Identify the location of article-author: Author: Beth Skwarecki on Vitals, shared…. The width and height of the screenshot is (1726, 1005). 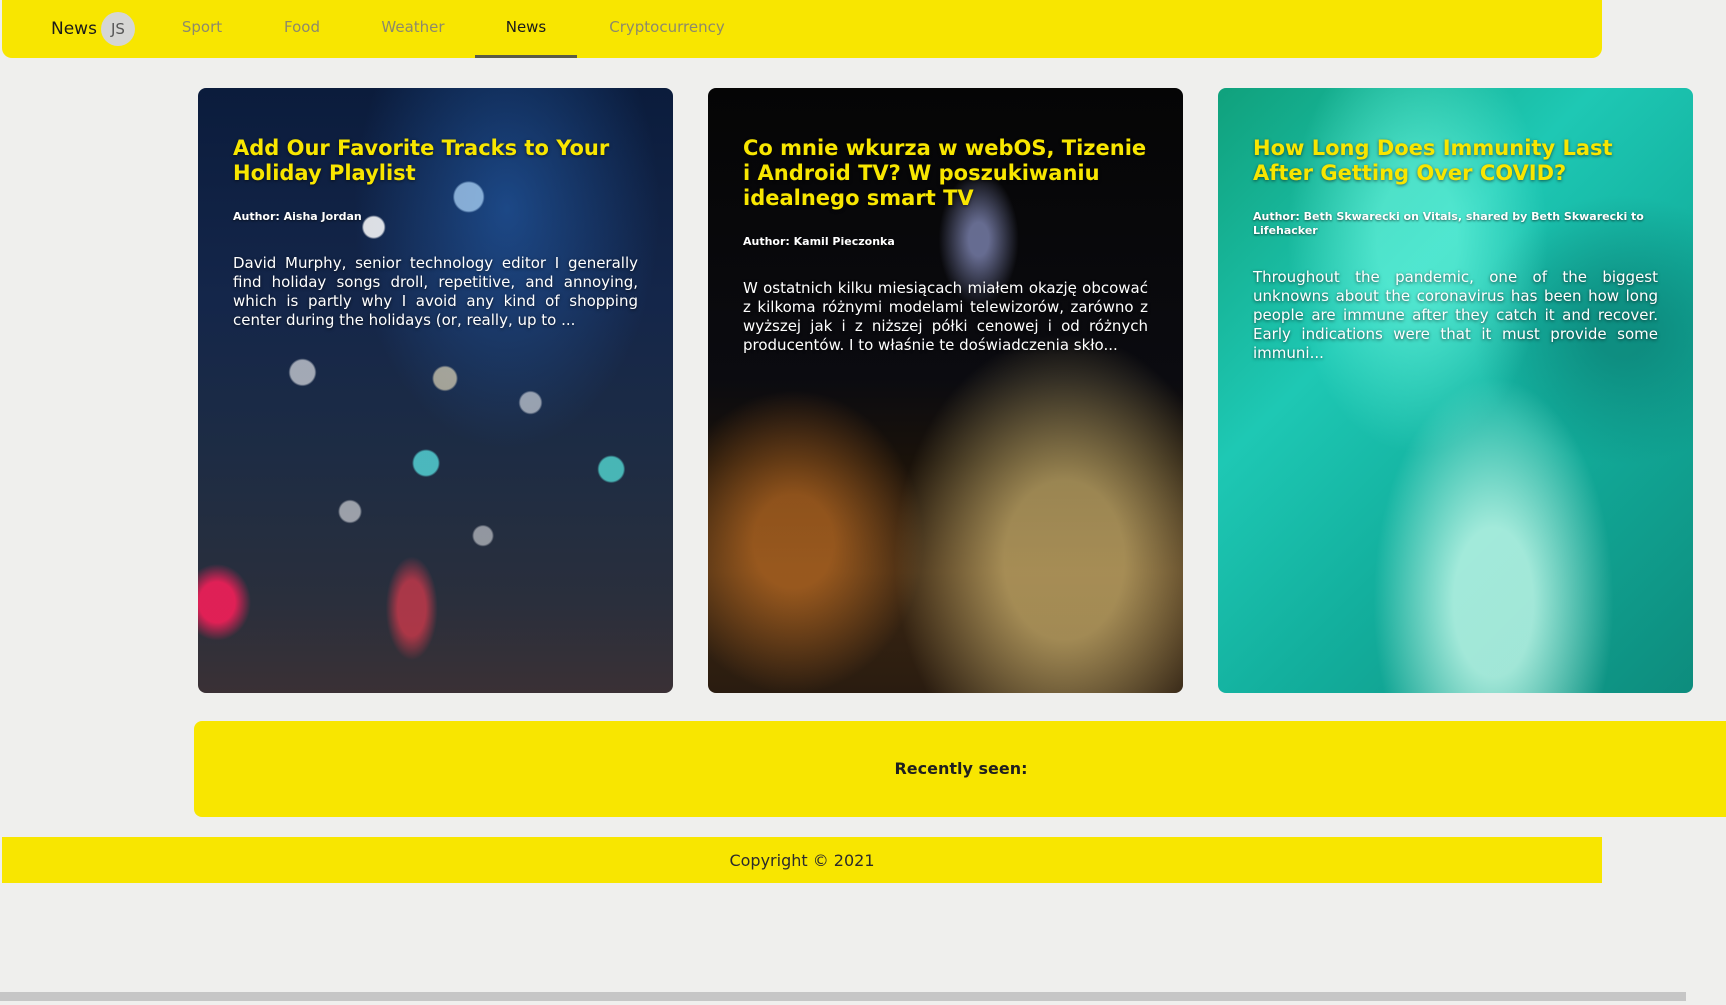
(1448, 223).